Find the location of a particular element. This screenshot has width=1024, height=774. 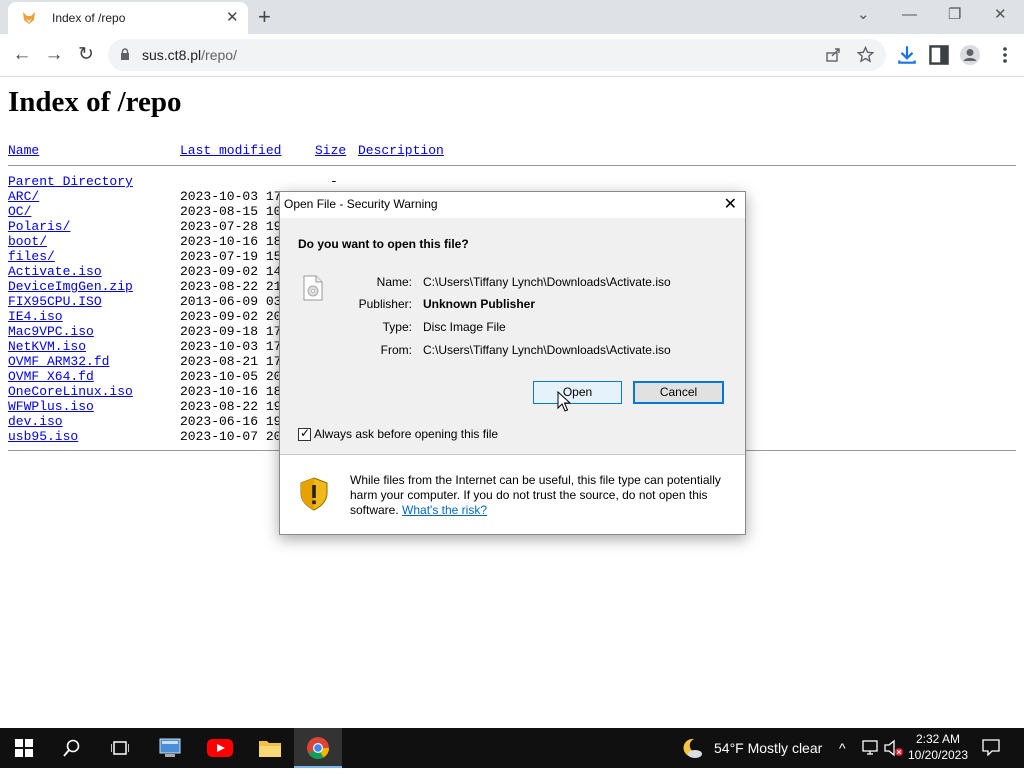

file-link: OVMF_ARM32.fd is located at coordinates (58, 361).